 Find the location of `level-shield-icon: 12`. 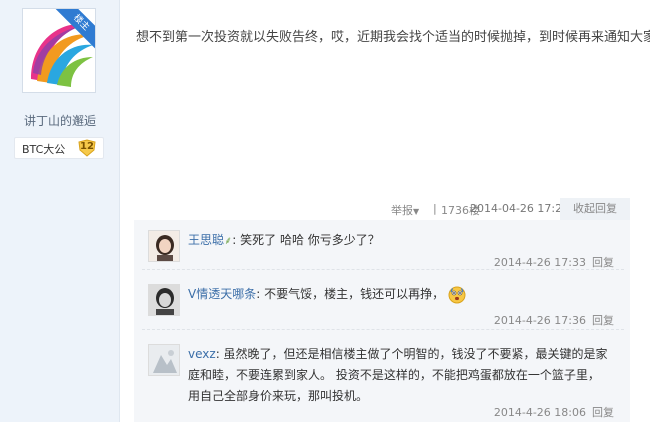

level-shield-icon: 12 is located at coordinates (87, 148).